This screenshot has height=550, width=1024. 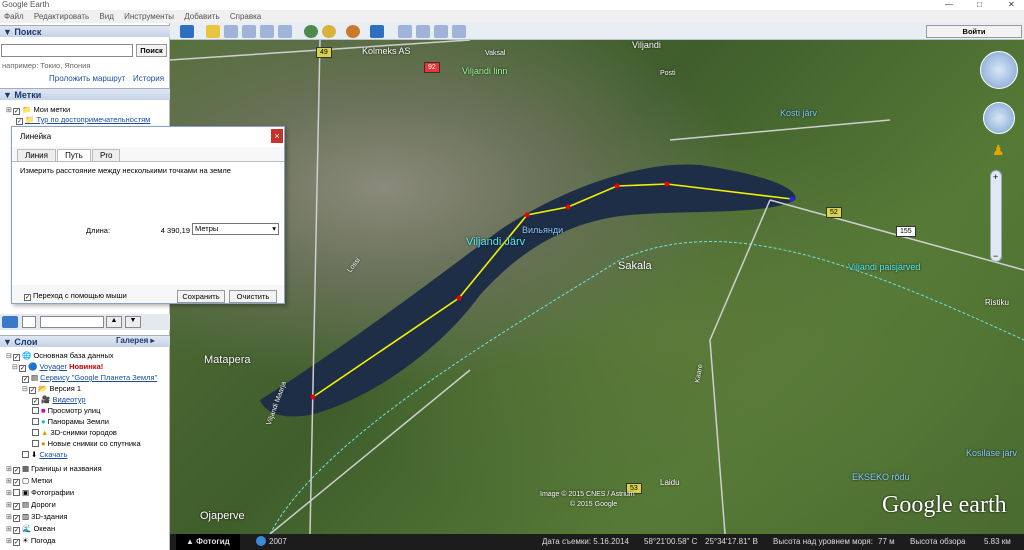 What do you see at coordinates (74, 432) in the screenshot?
I see `layer-item: ▲ 3D-снимки городов` at bounding box center [74, 432].